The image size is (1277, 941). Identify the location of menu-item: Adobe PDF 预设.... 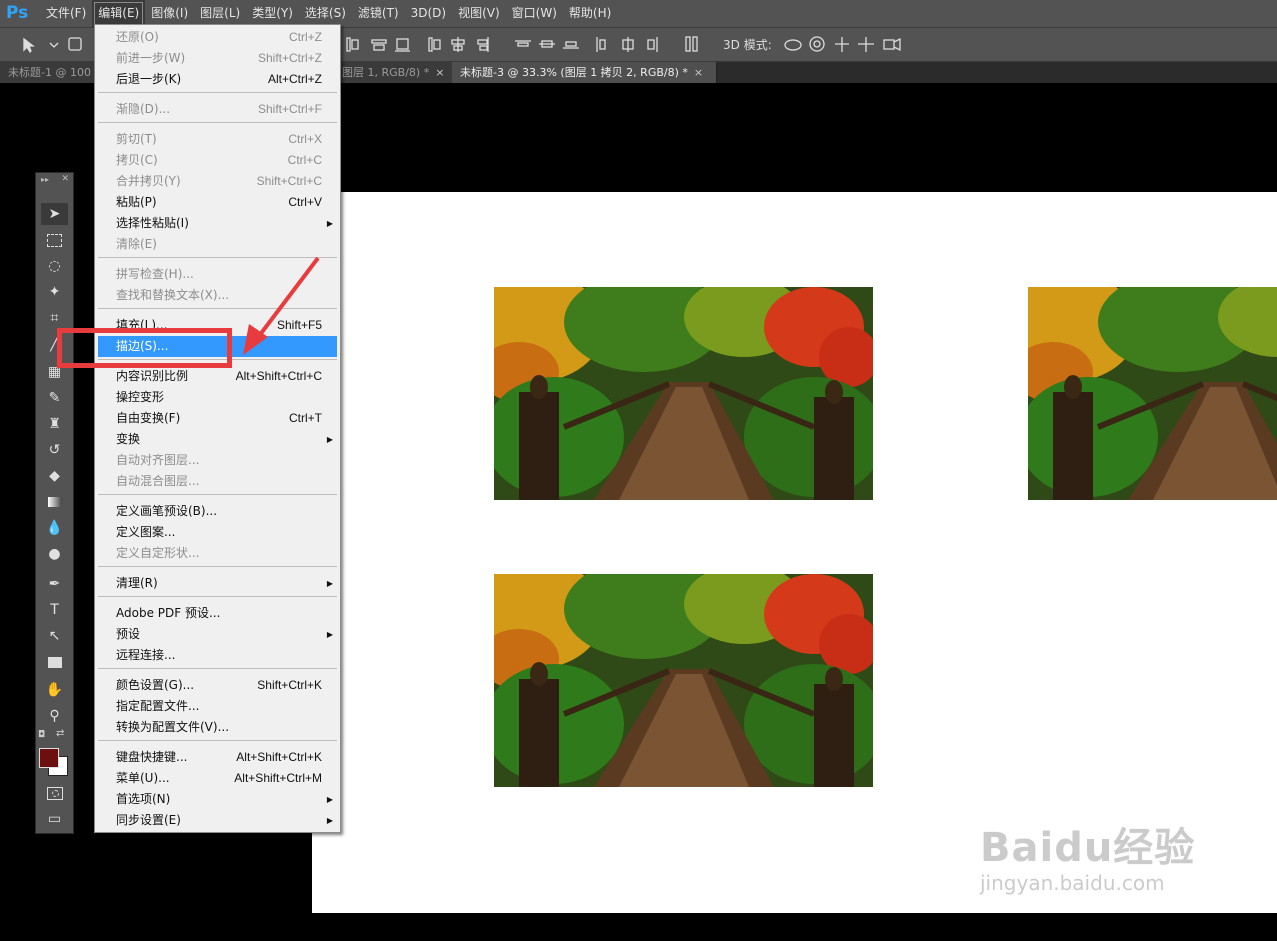
(217, 613).